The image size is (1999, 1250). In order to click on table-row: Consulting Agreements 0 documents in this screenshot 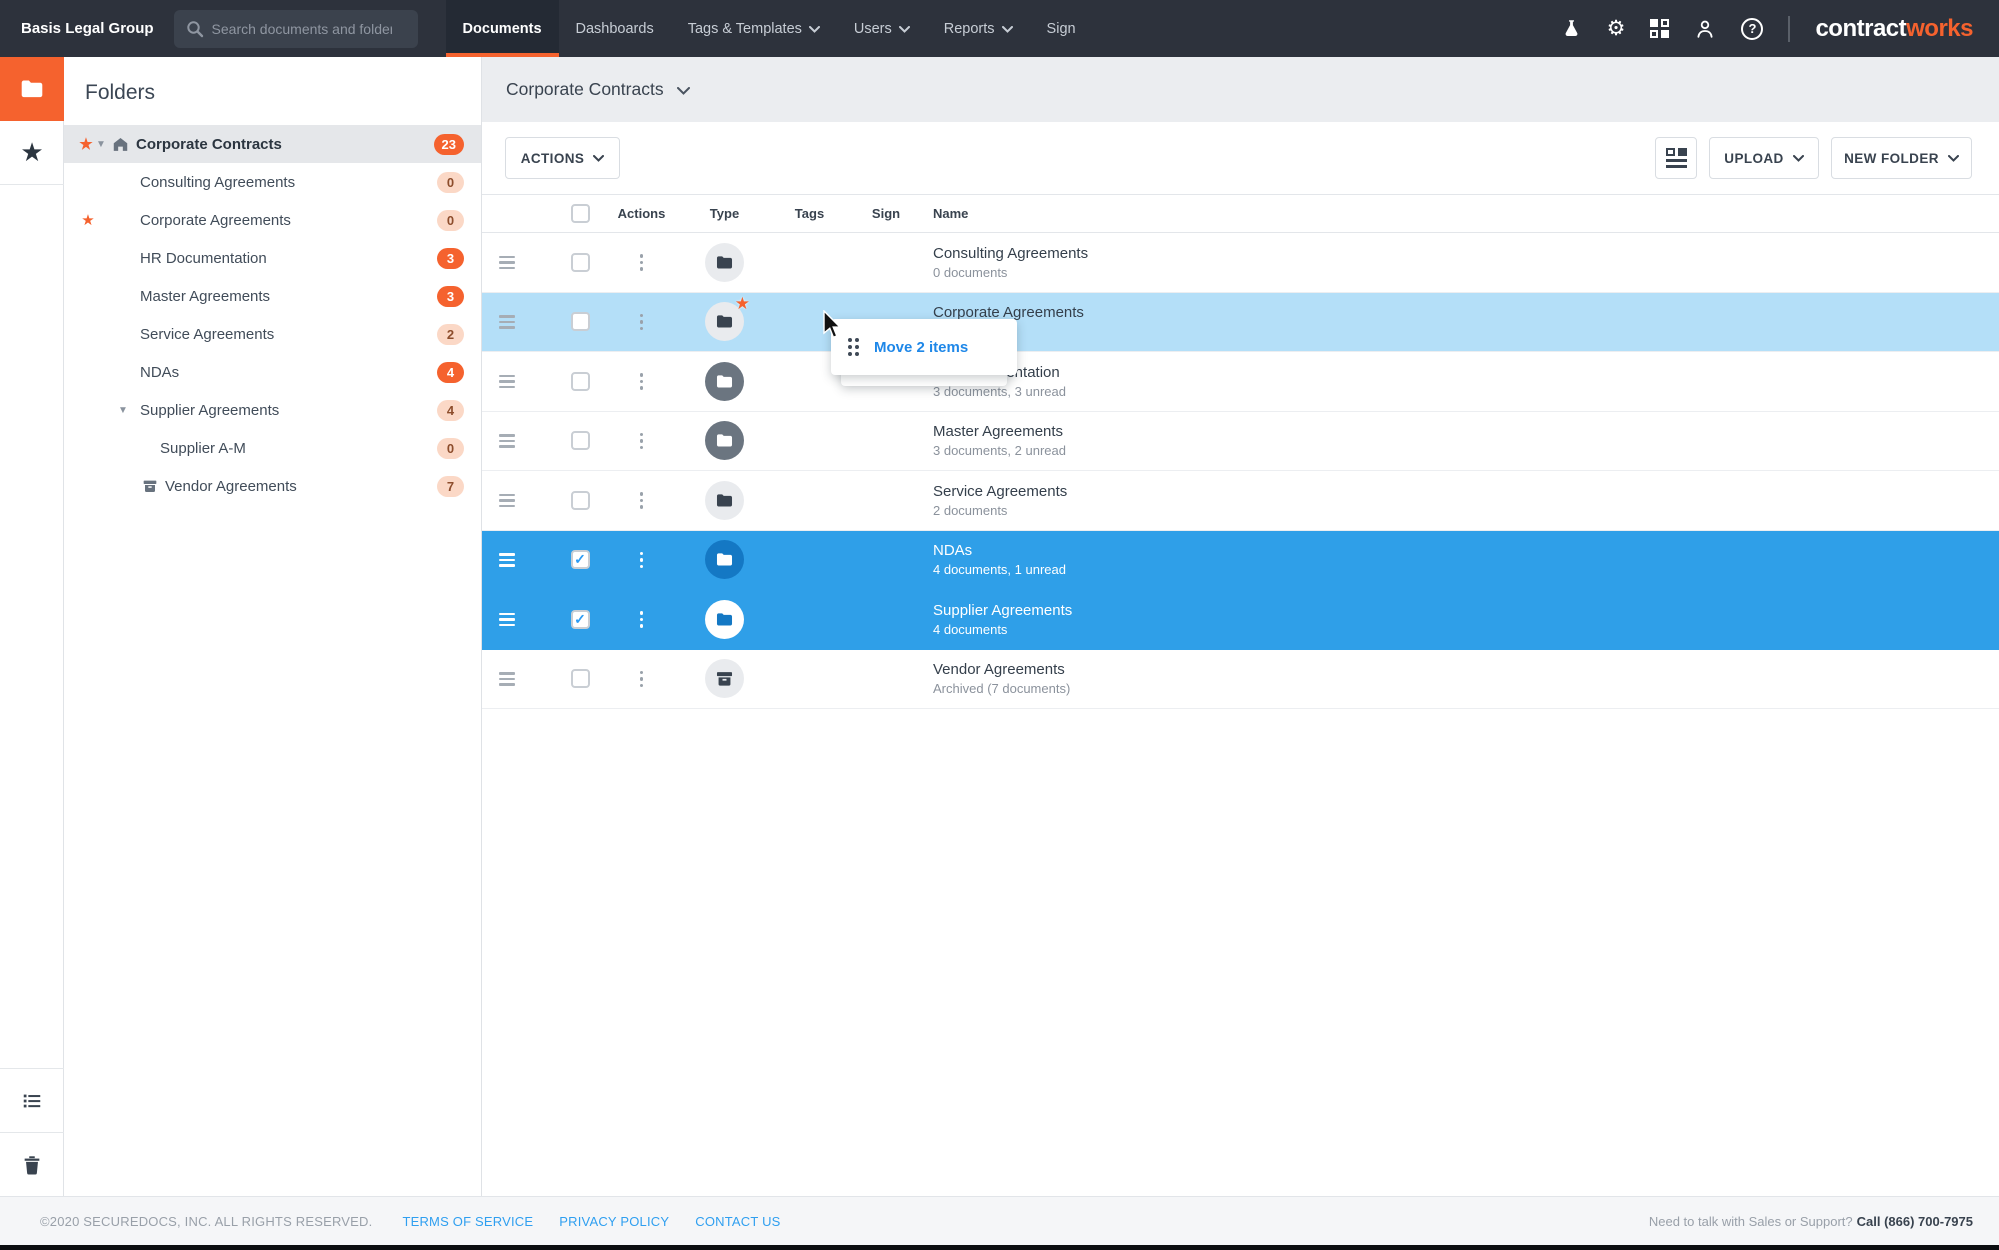, I will do `click(1240, 263)`.